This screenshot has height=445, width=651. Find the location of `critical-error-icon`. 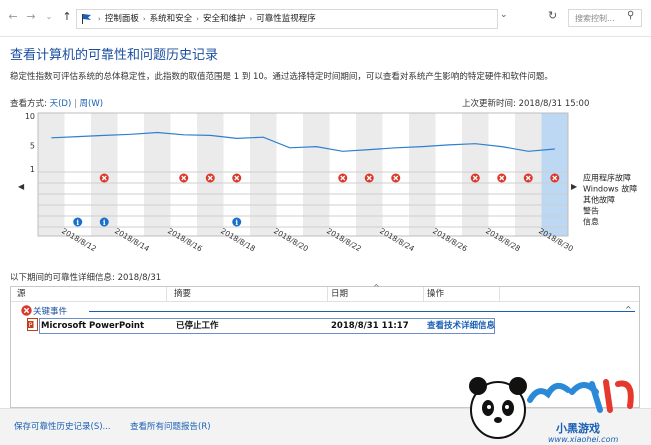

critical-error-icon is located at coordinates (26, 310).